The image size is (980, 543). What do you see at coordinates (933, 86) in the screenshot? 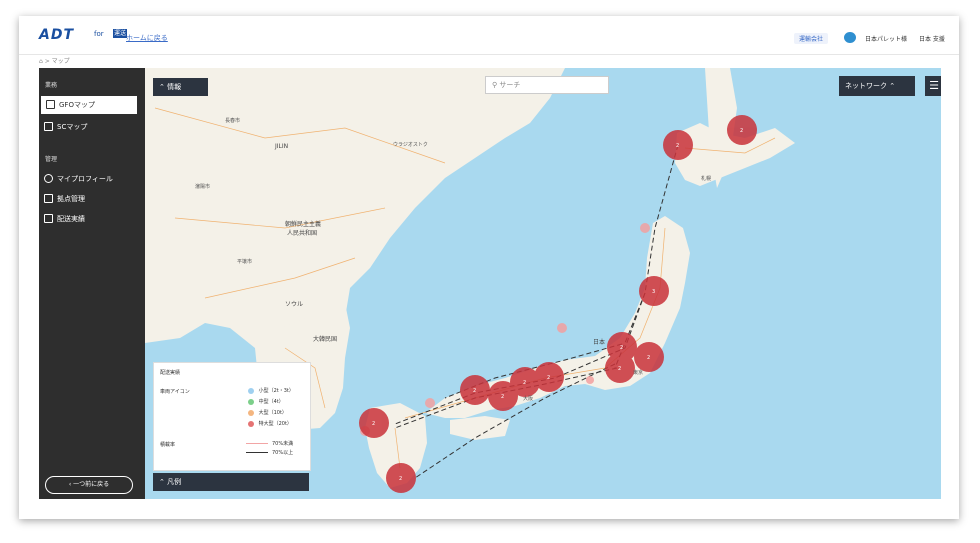
I see `hamburger-icon: ☰` at bounding box center [933, 86].